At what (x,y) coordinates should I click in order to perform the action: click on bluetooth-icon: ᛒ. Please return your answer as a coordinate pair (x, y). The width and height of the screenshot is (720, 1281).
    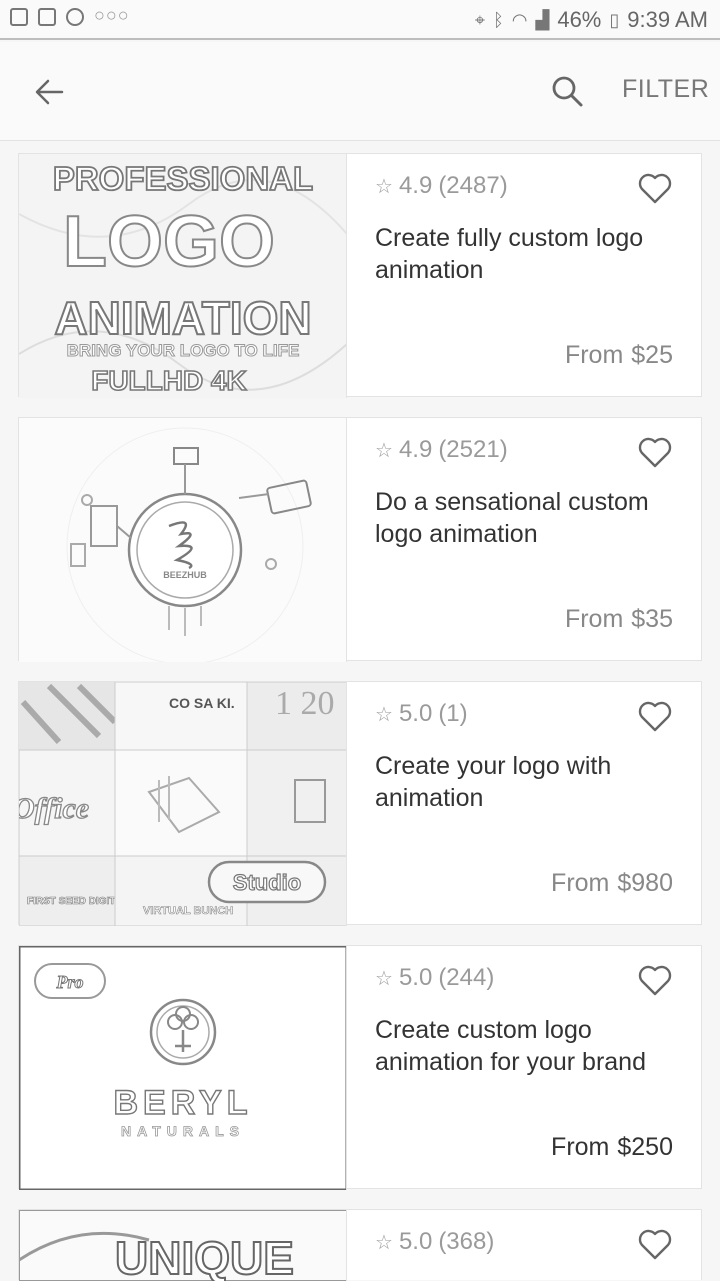
    Looking at the image, I should click on (498, 19).